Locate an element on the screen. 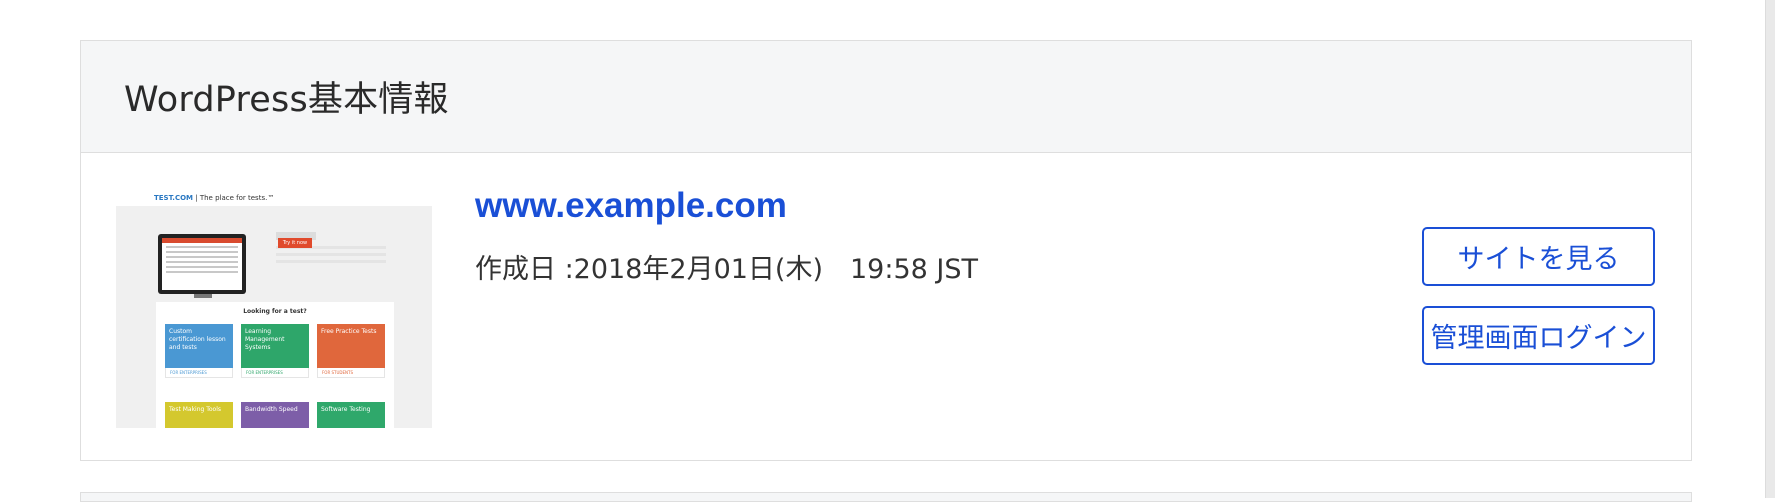 The image size is (1775, 502). admin-login-button: 管理画面ログイン is located at coordinates (1538, 335).